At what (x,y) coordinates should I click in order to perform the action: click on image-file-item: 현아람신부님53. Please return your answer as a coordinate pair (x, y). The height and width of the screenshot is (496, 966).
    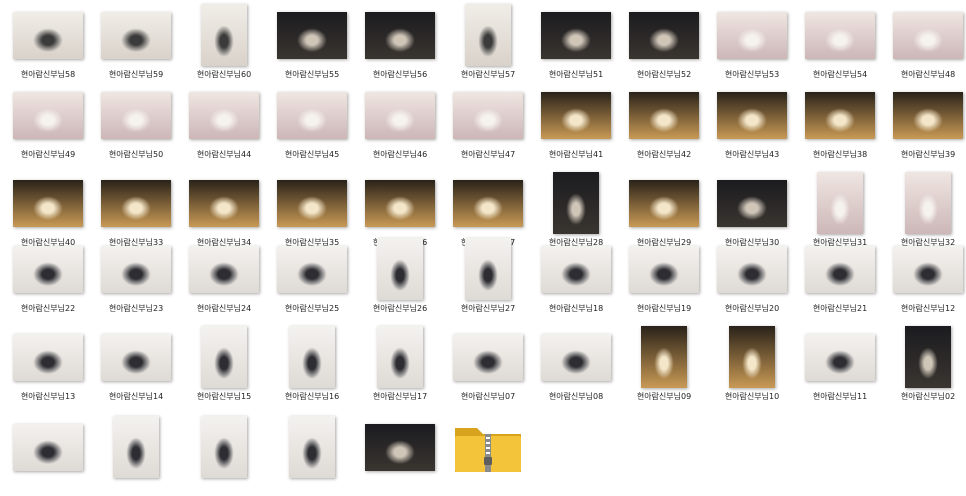
    Looking at the image, I should click on (752, 43).